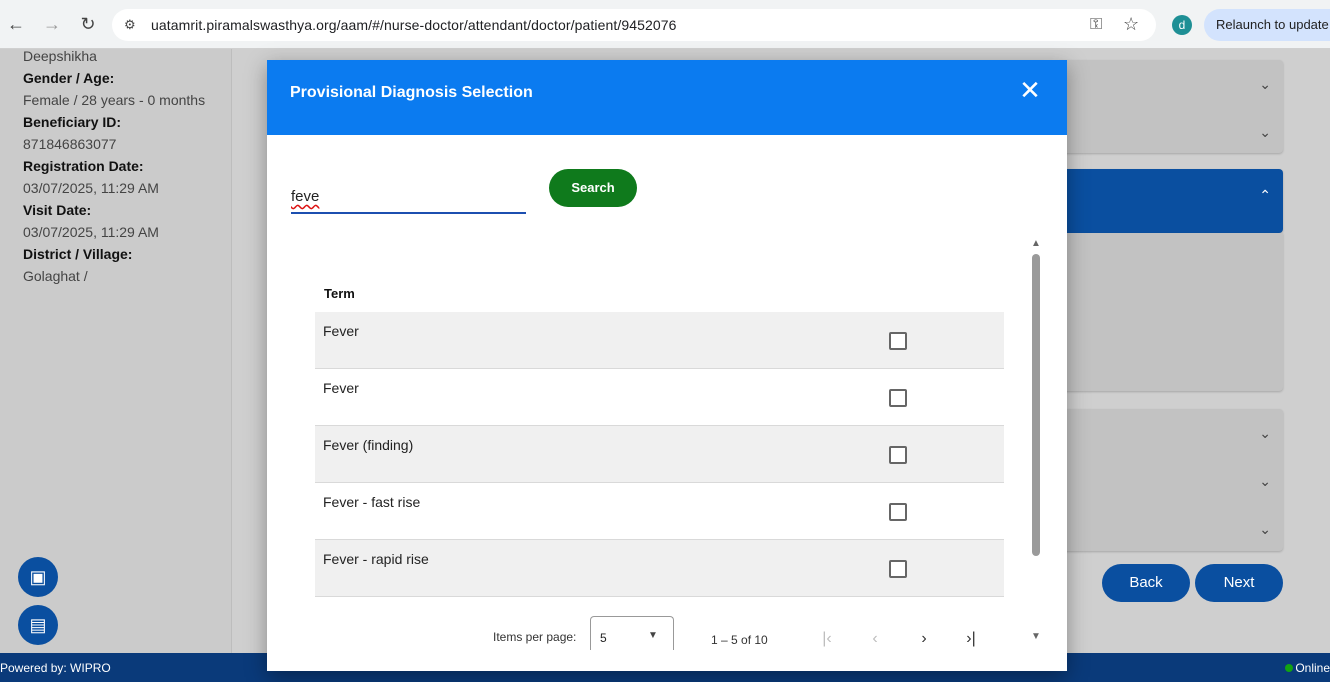 This screenshot has height=682, width=1330. What do you see at coordinates (659, 568) in the screenshot?
I see `table-row: Fever - rapid rise` at bounding box center [659, 568].